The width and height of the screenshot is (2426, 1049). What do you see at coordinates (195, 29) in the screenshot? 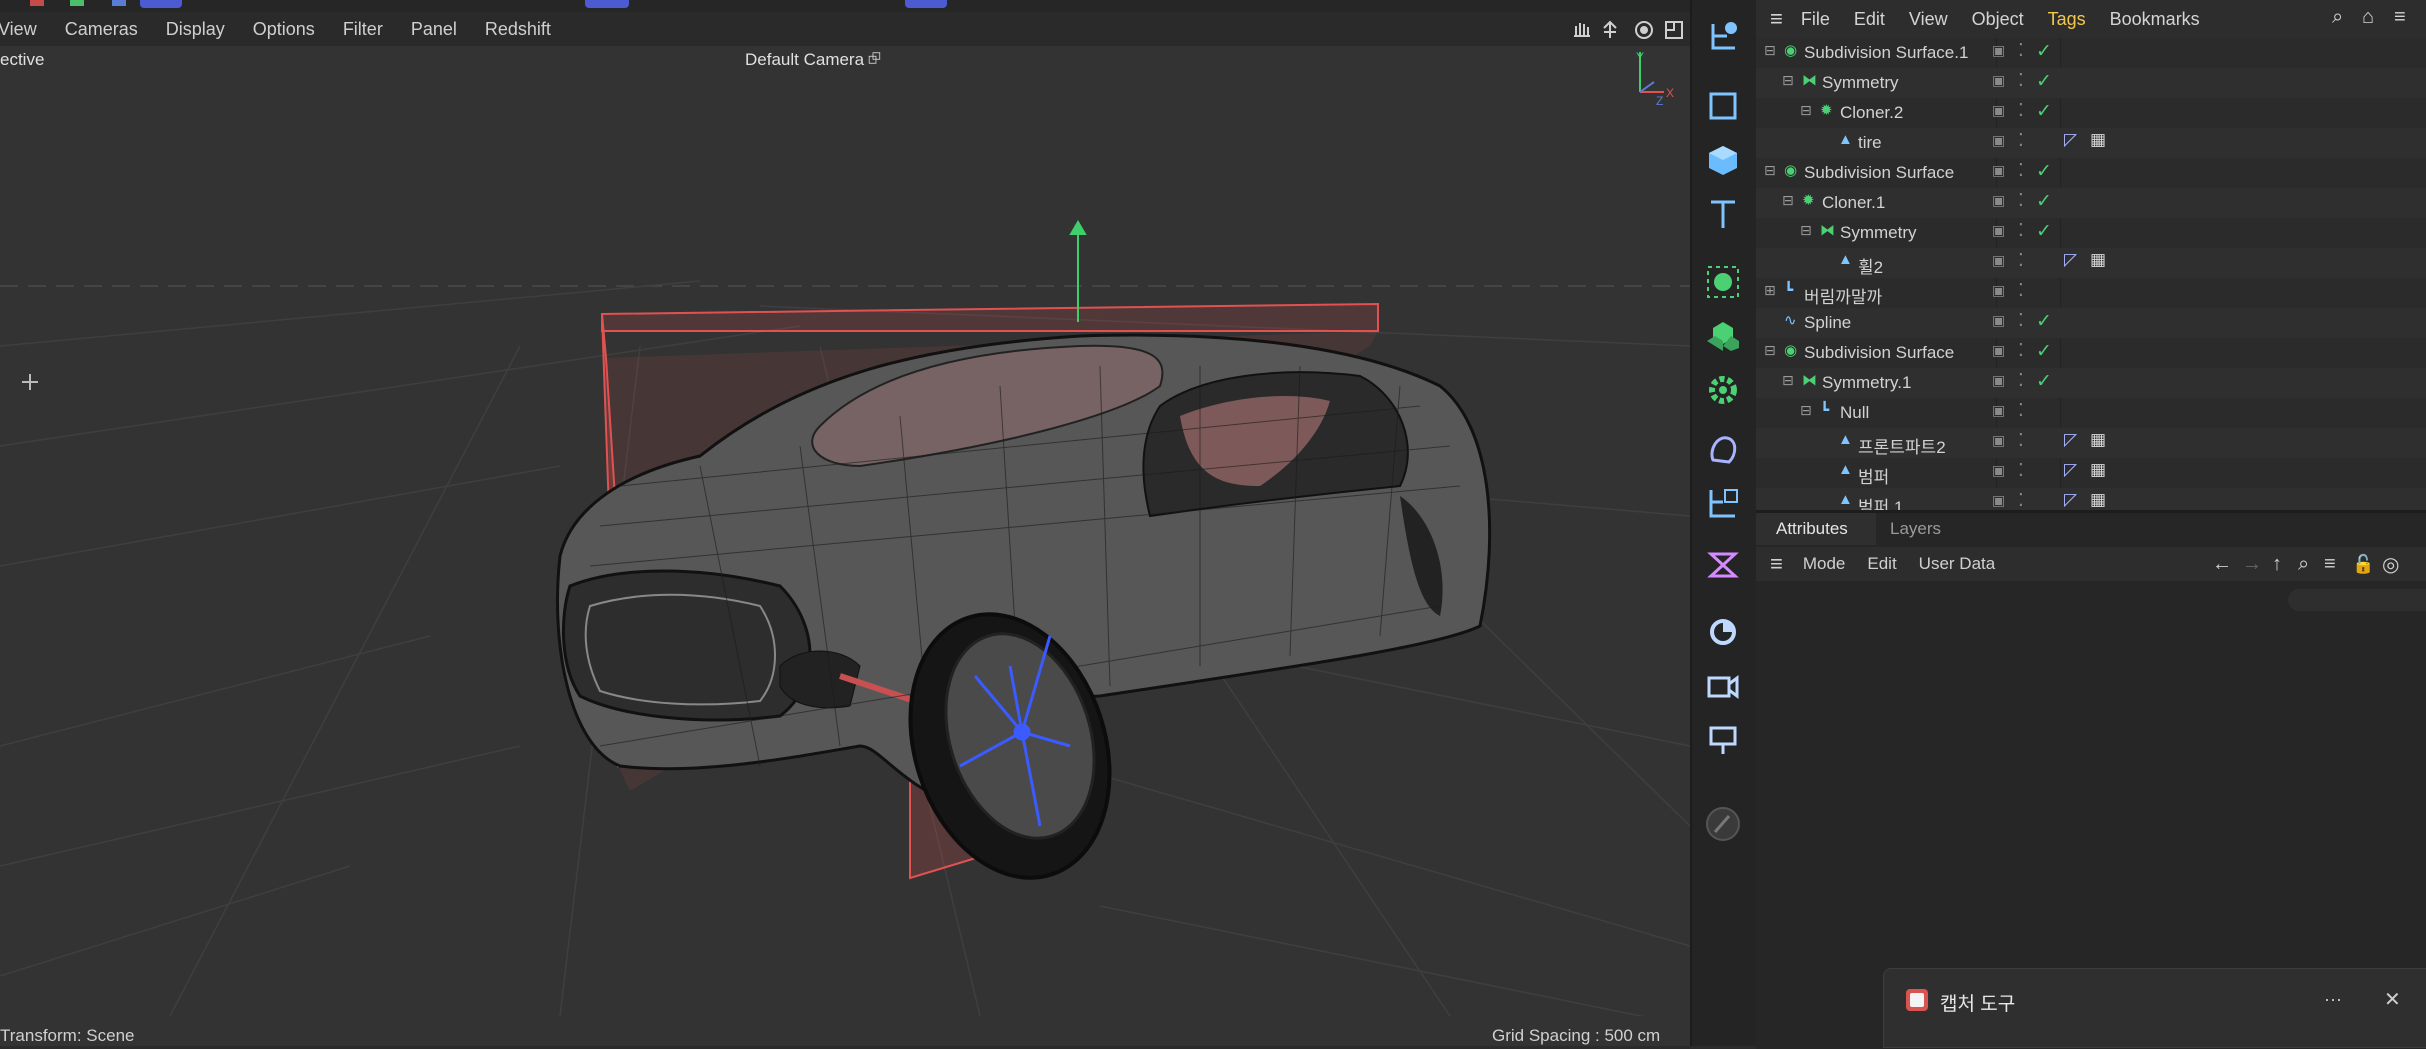
I see `menu-display: Display` at bounding box center [195, 29].